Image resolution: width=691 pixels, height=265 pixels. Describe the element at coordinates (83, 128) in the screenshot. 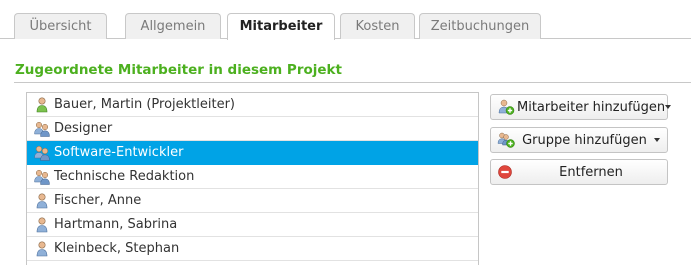

I see `list-item-label: Designer` at that location.